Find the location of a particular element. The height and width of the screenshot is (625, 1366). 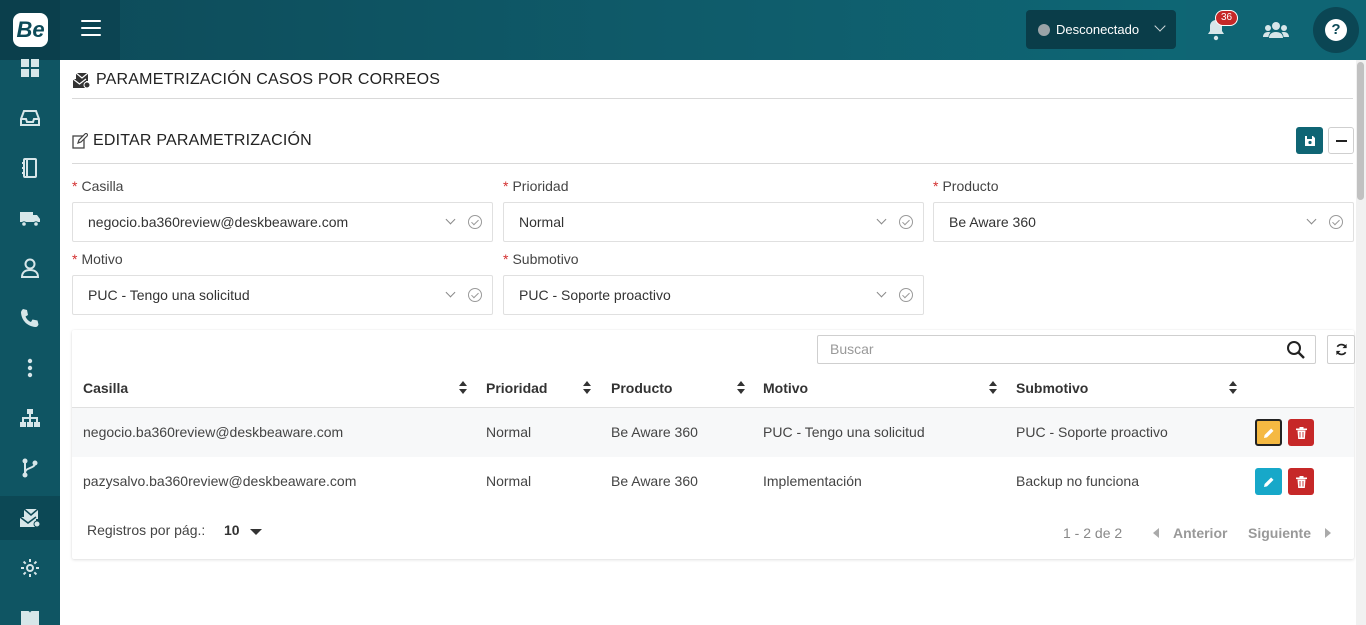

user-icon is located at coordinates (30, 268).